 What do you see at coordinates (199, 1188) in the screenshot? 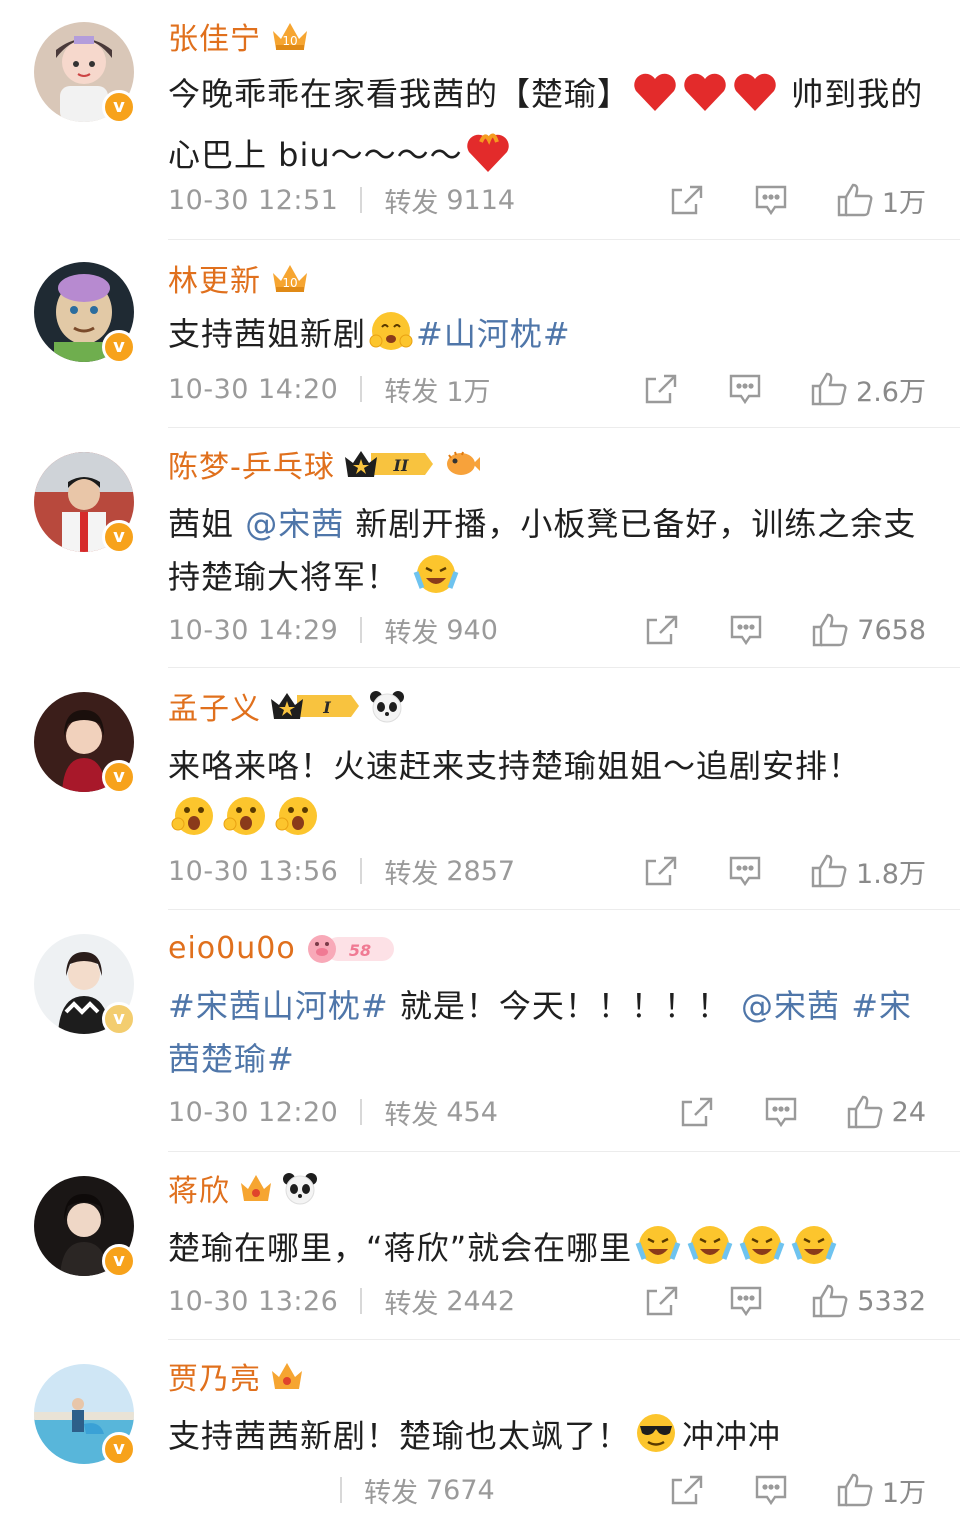
I see `username: 蒋欣` at bounding box center [199, 1188].